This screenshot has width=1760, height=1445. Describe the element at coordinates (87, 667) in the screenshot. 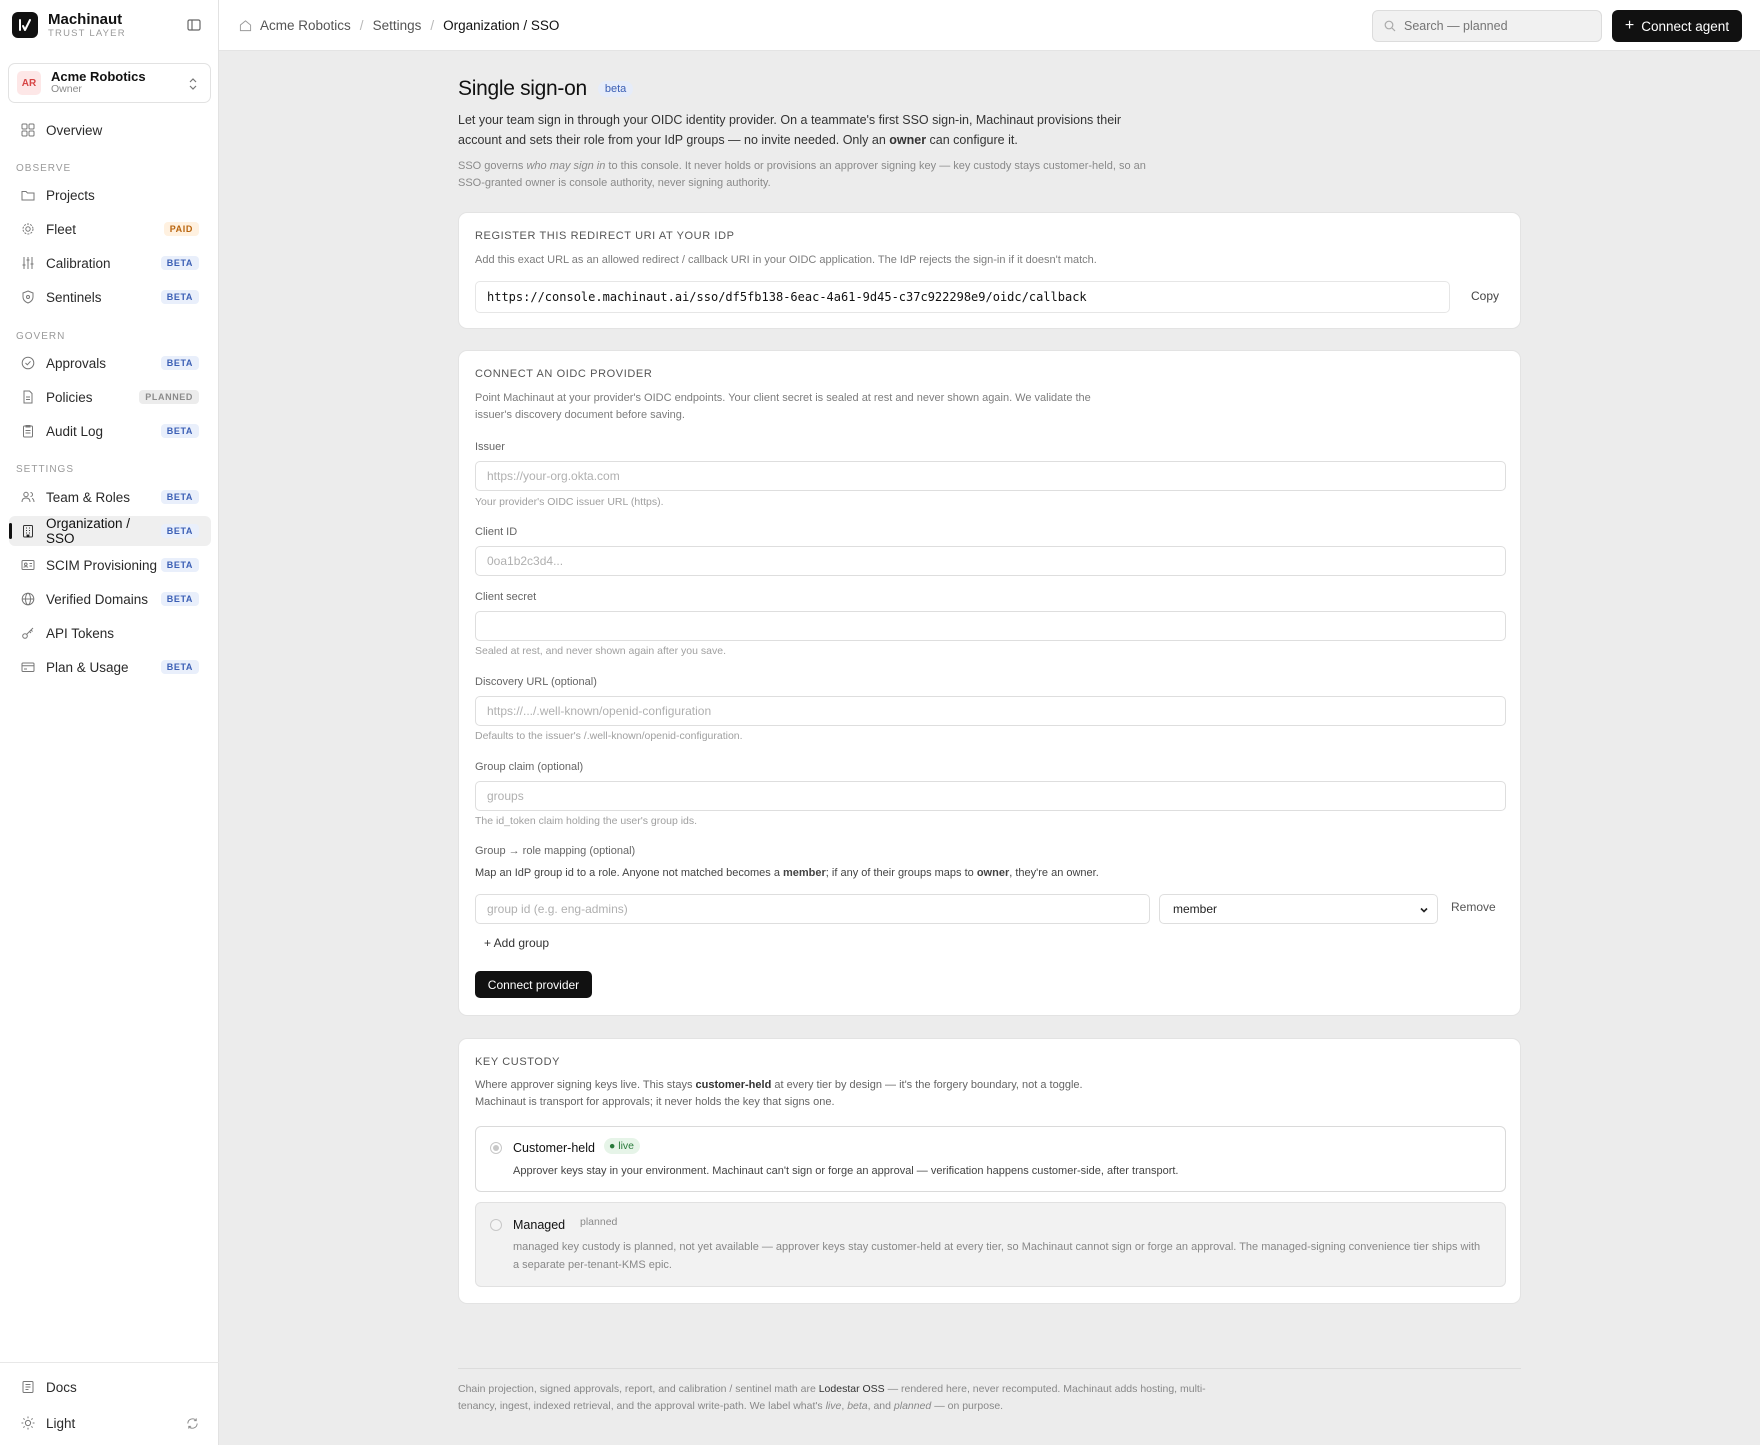

I see `sidebar-item-label: Plan & Usage` at that location.